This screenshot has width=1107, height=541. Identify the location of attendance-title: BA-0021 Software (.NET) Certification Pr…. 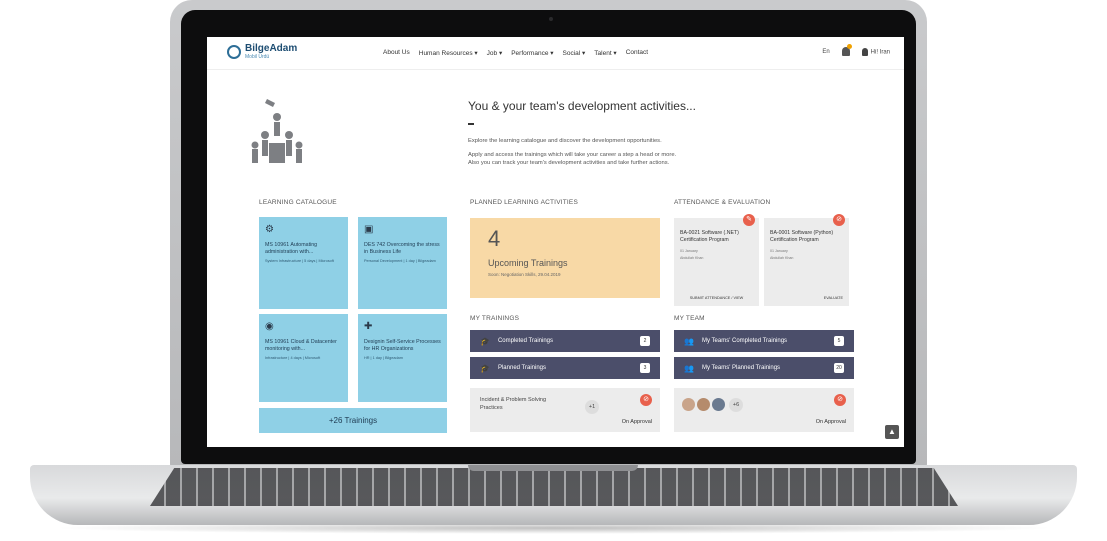
(709, 236).